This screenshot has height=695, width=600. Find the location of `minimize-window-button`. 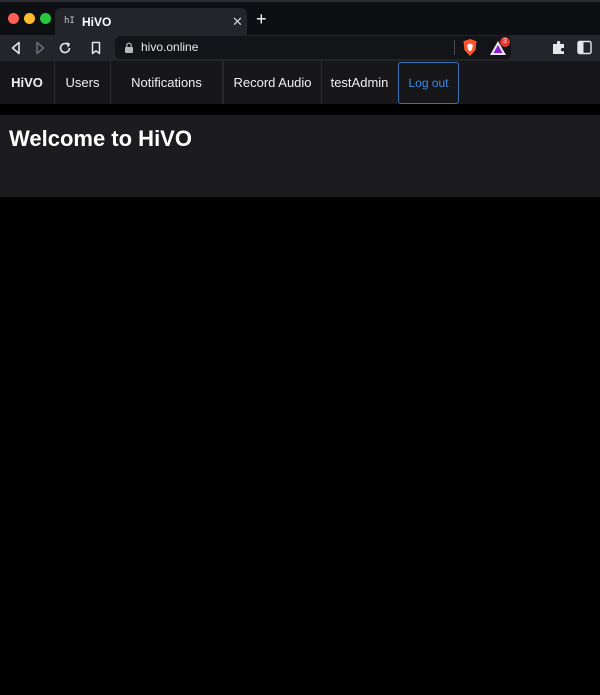

minimize-window-button is located at coordinates (29, 18).